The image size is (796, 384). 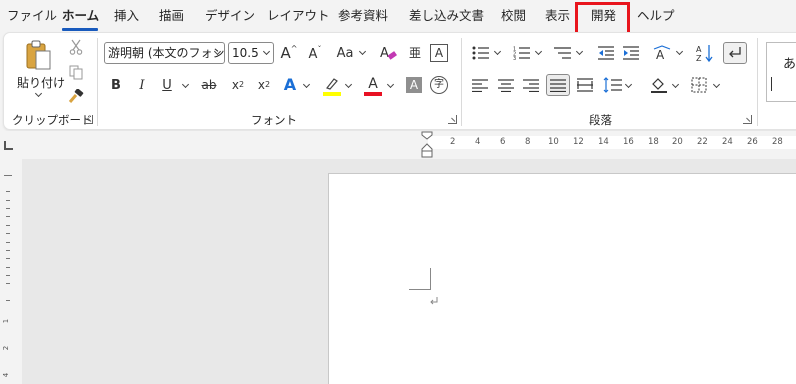 I want to click on svg-text: Z, so click(x=699, y=58).